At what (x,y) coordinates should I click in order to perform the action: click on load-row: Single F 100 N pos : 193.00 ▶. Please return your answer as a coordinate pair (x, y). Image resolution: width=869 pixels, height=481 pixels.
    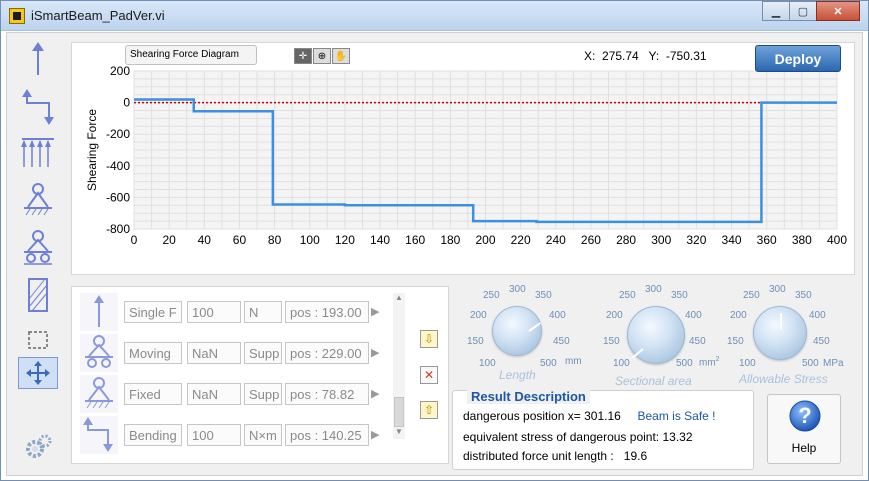
    Looking at the image, I should click on (229, 312).